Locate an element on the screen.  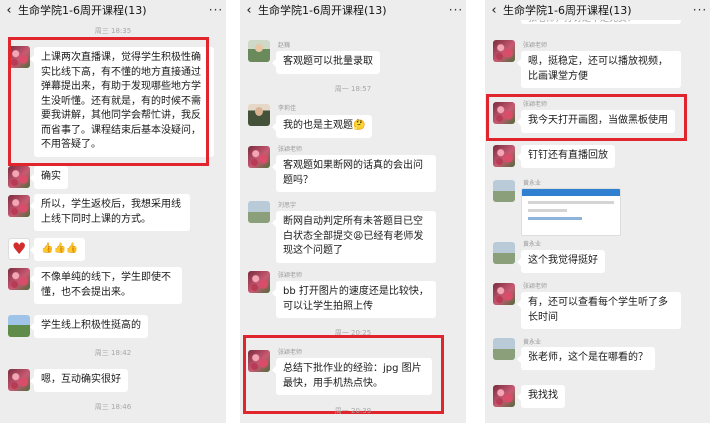
timestamp: 周三 18:35 is located at coordinates (113, 31).